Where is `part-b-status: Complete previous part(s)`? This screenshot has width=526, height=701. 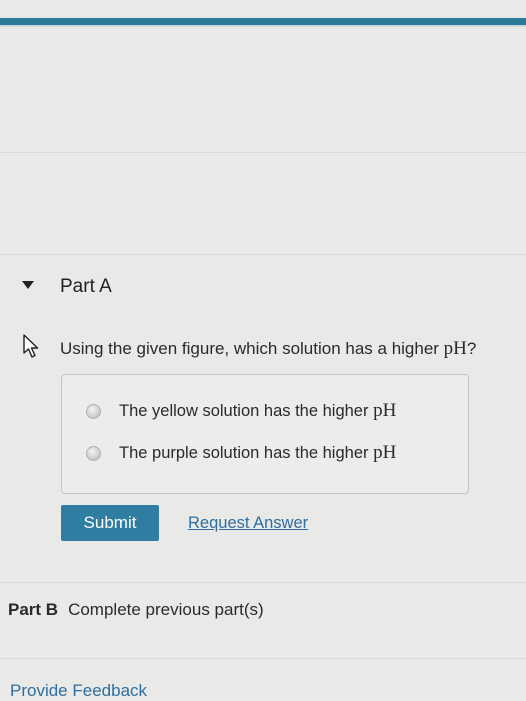 part-b-status: Complete previous part(s) is located at coordinates (166, 609).